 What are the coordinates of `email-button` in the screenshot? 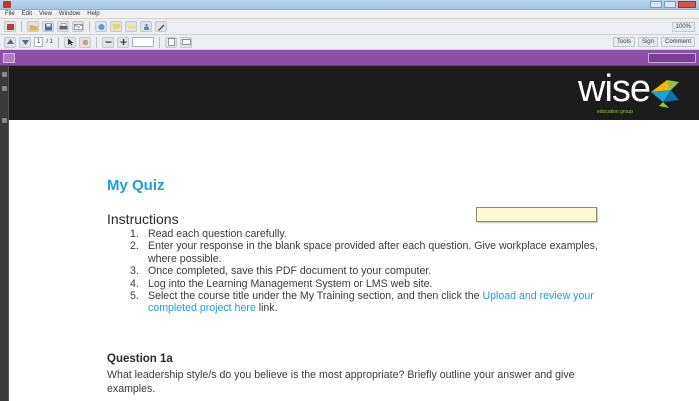 It's located at (78, 26).